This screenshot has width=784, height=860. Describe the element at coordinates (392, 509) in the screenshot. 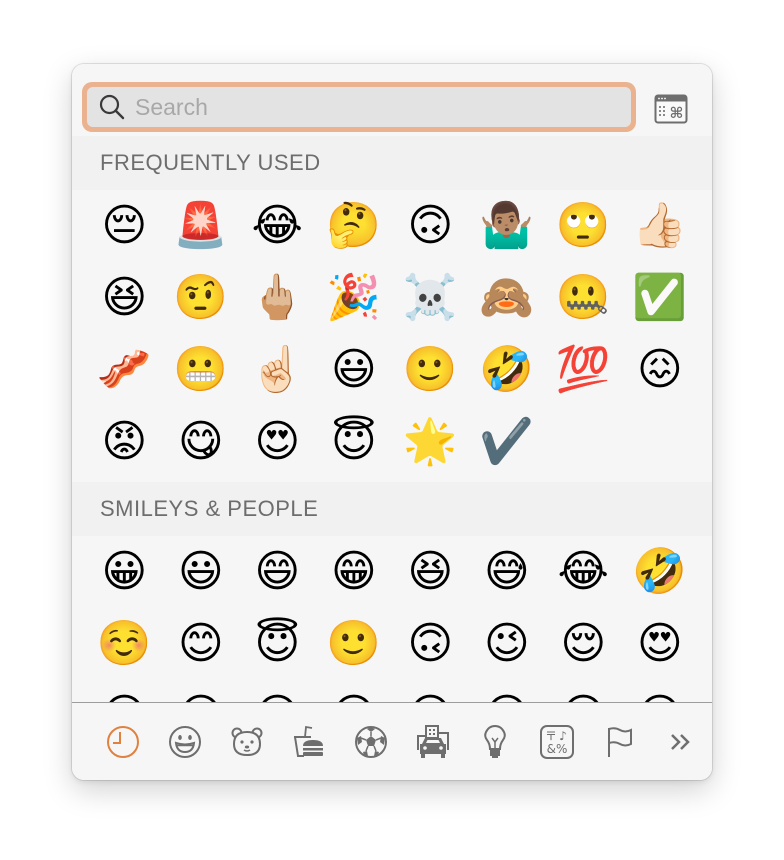

I see `section-header-smileys-people: SMILEYS & PEOPLE` at that location.